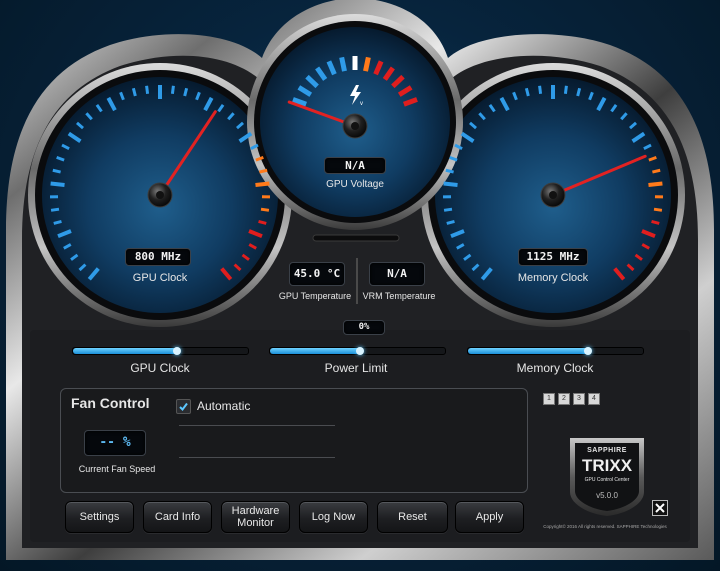 The height and width of the screenshot is (571, 720). Describe the element at coordinates (607, 476) in the screenshot. I see `sapphire-trixx-logo: SAPPHIRE TRIXX GPU Control Center v5.0.0` at that location.